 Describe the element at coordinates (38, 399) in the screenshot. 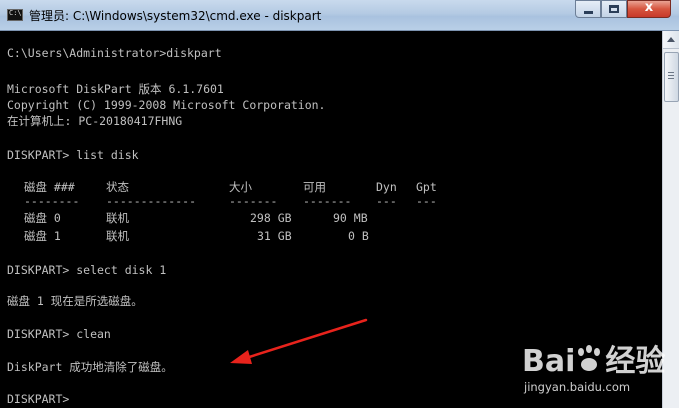

I see `console-prompt: DISKPART>` at that location.